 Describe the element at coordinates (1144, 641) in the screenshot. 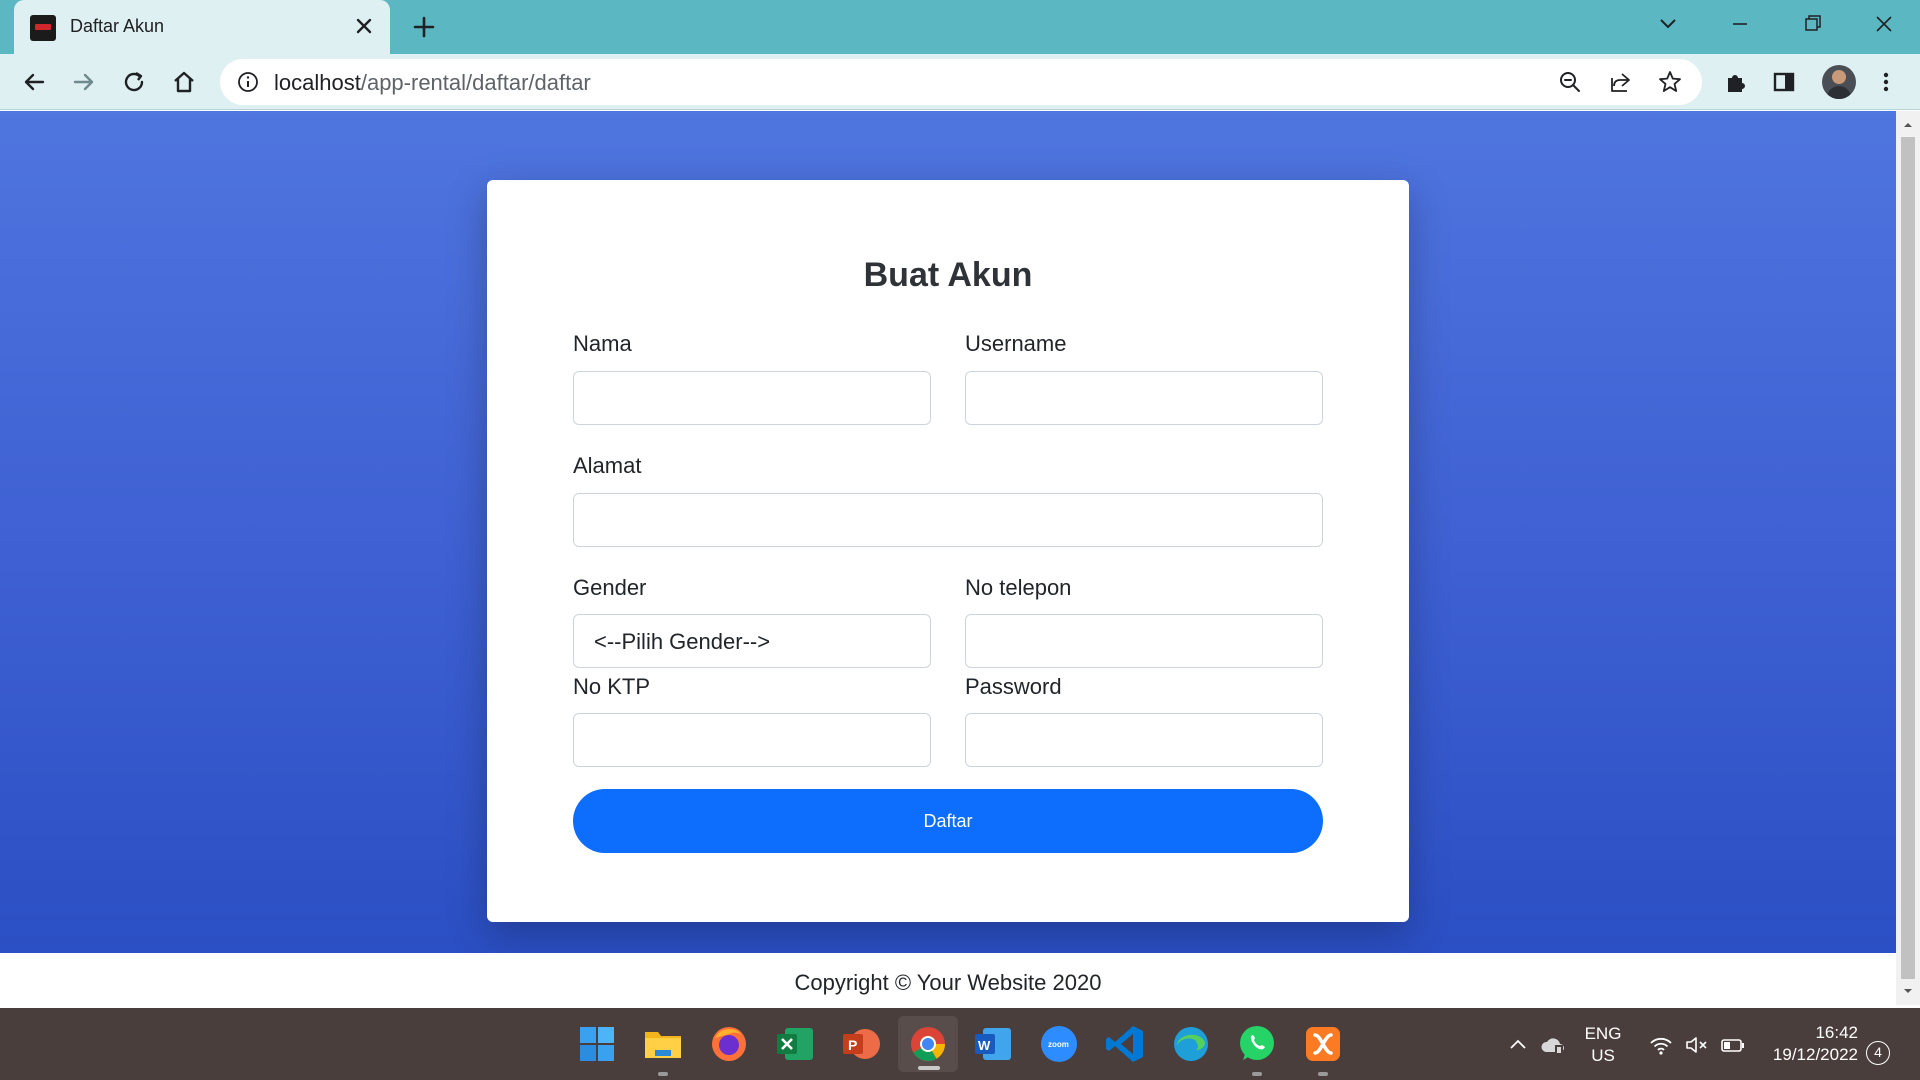

I see `telepon-input` at that location.